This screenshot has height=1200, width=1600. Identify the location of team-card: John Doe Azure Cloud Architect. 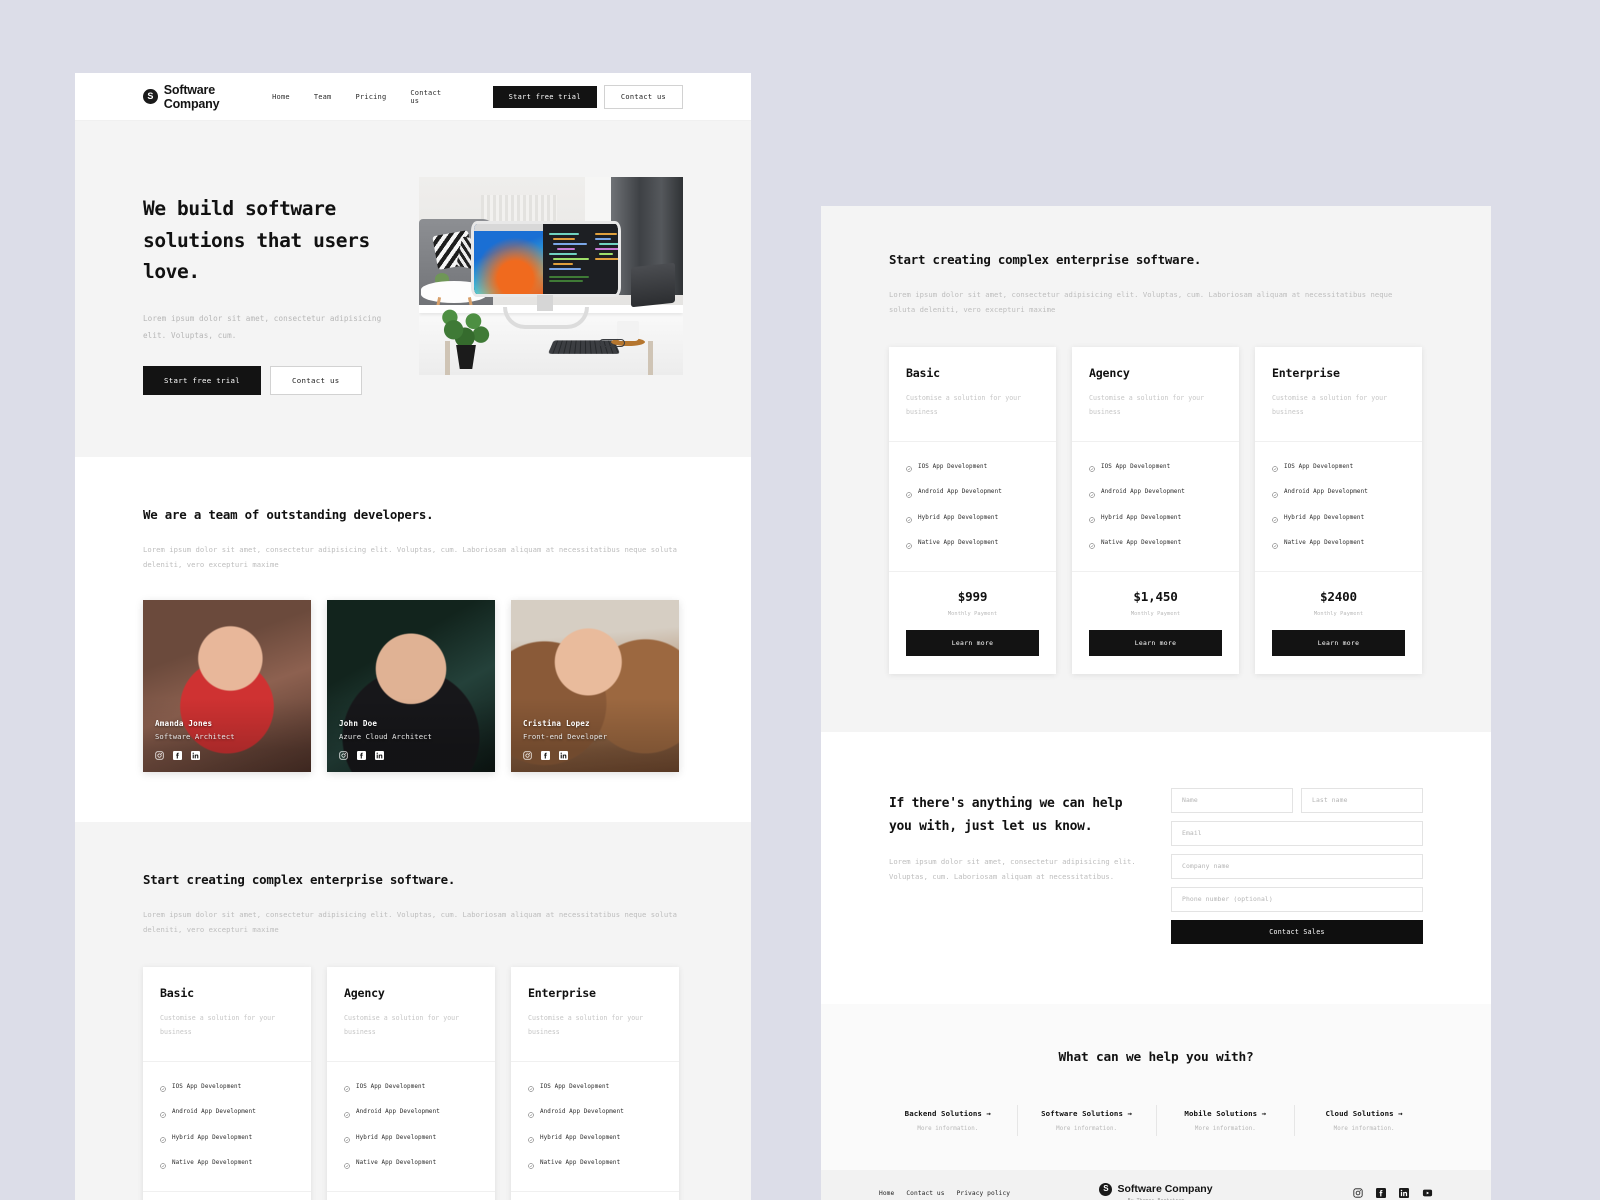
(411, 686).